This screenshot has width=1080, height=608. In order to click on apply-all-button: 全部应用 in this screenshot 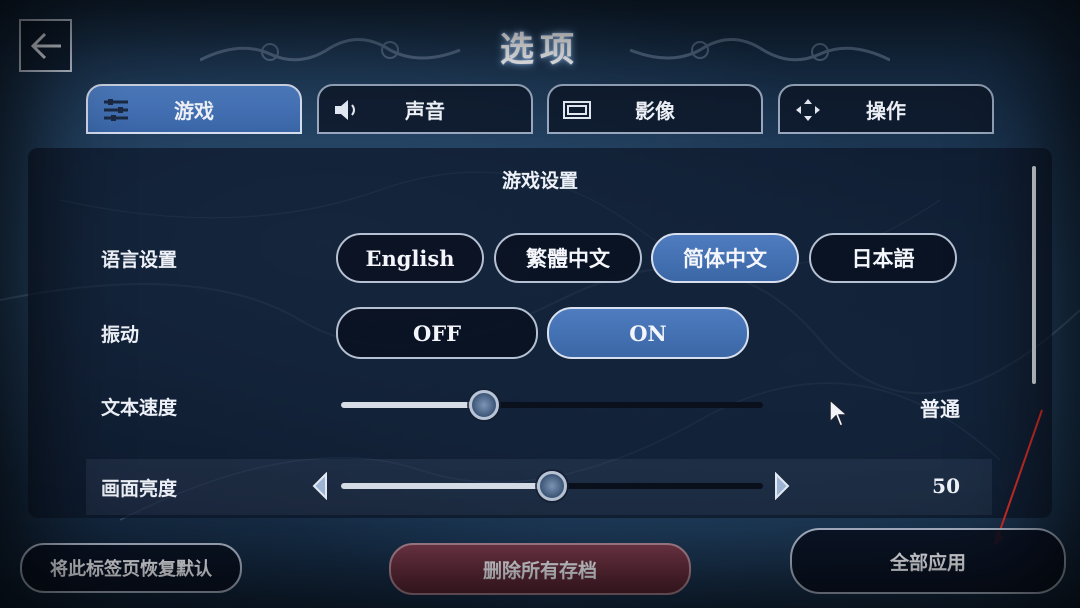, I will do `click(928, 561)`.